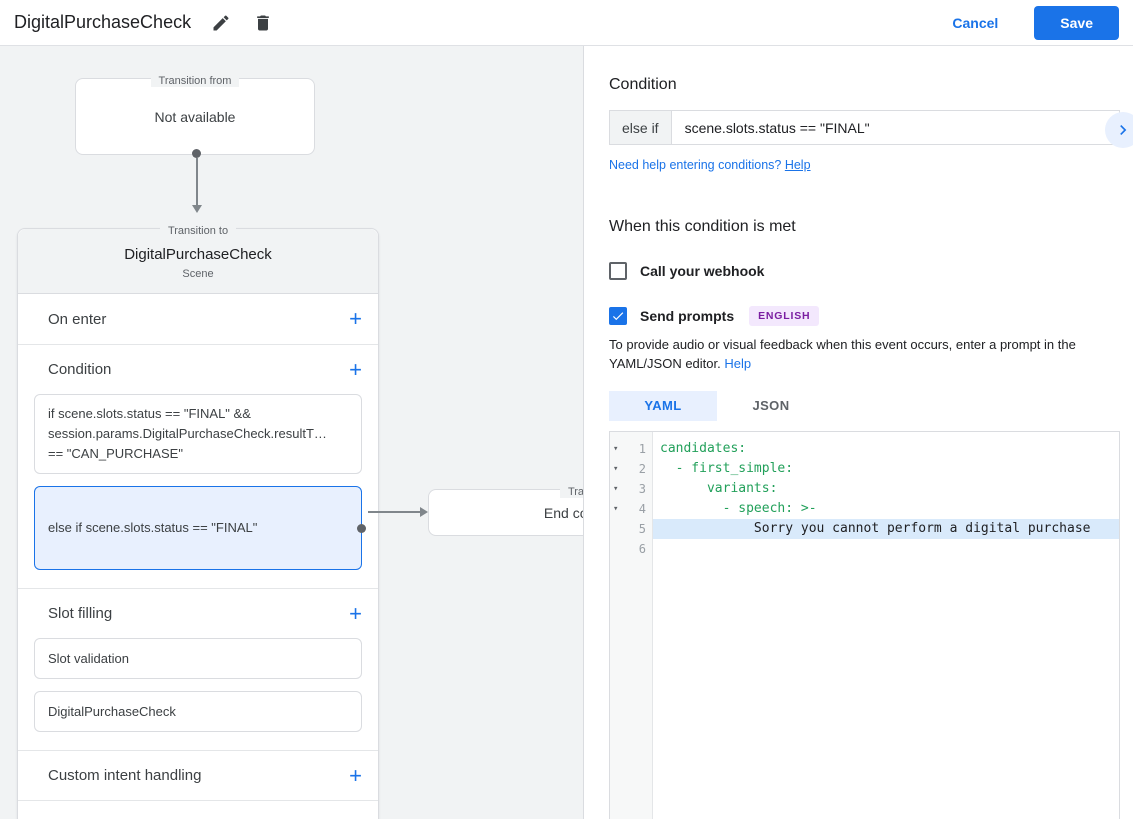 The width and height of the screenshot is (1133, 819). What do you see at coordinates (864, 469) in the screenshot?
I see `editor-line: ▾ 2 - first_simple:` at bounding box center [864, 469].